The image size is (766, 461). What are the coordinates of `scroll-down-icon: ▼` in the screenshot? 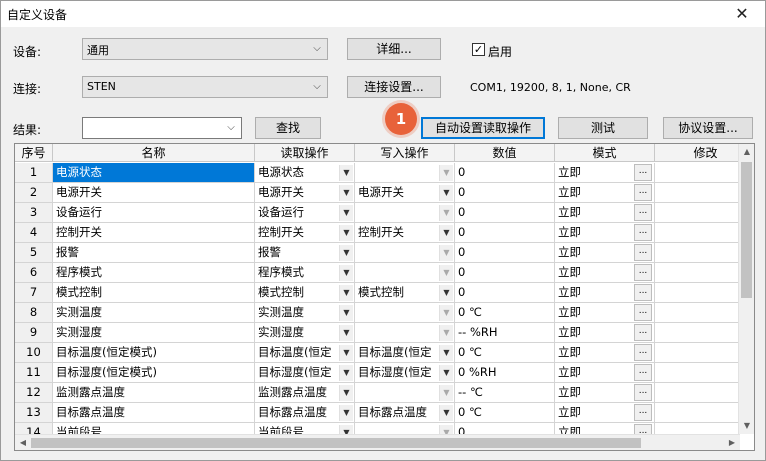 It's located at (746, 426).